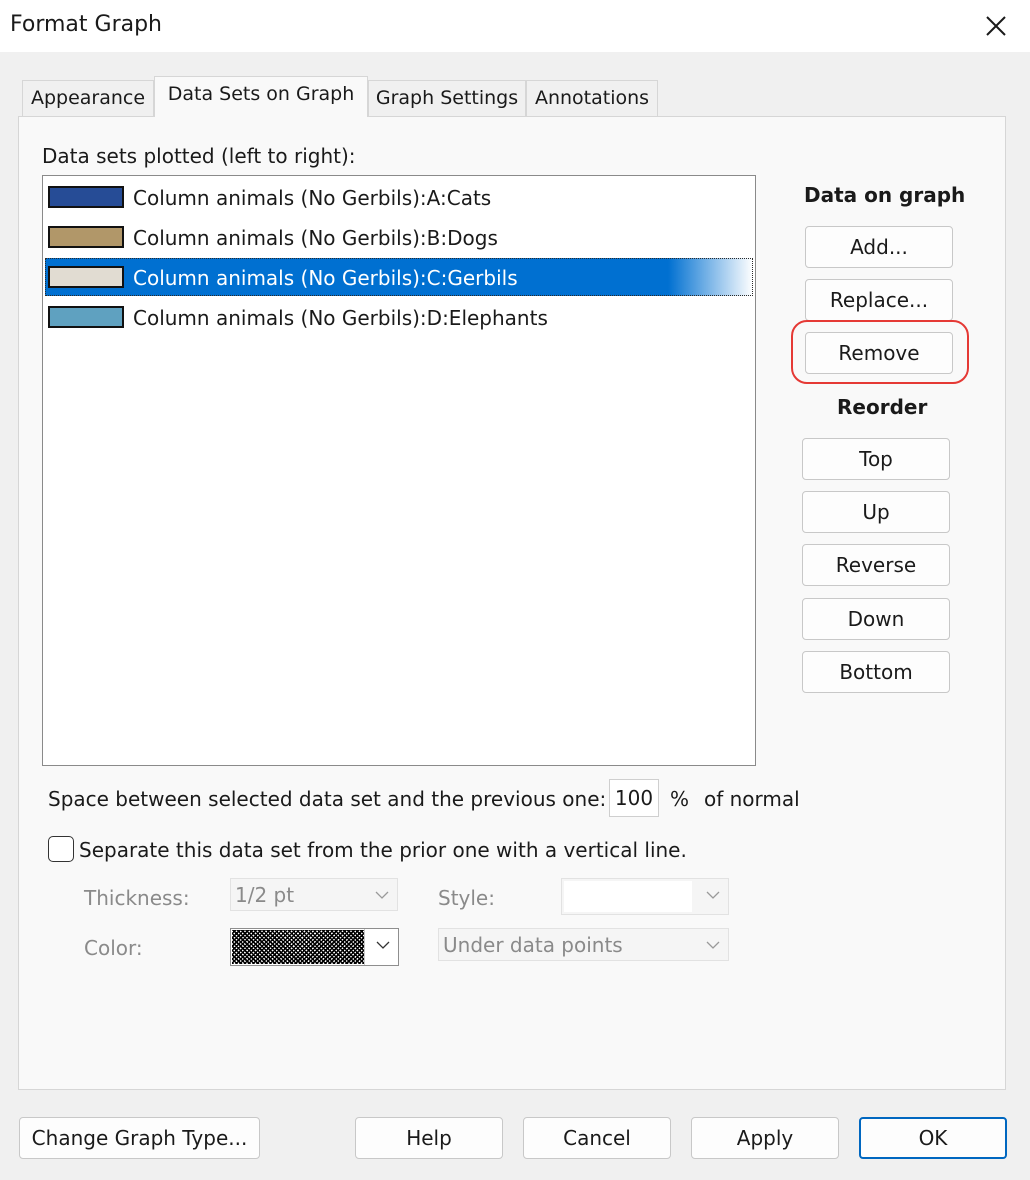 The height and width of the screenshot is (1180, 1030). What do you see at coordinates (634, 798) in the screenshot?
I see `space-percent-input: 100` at bounding box center [634, 798].